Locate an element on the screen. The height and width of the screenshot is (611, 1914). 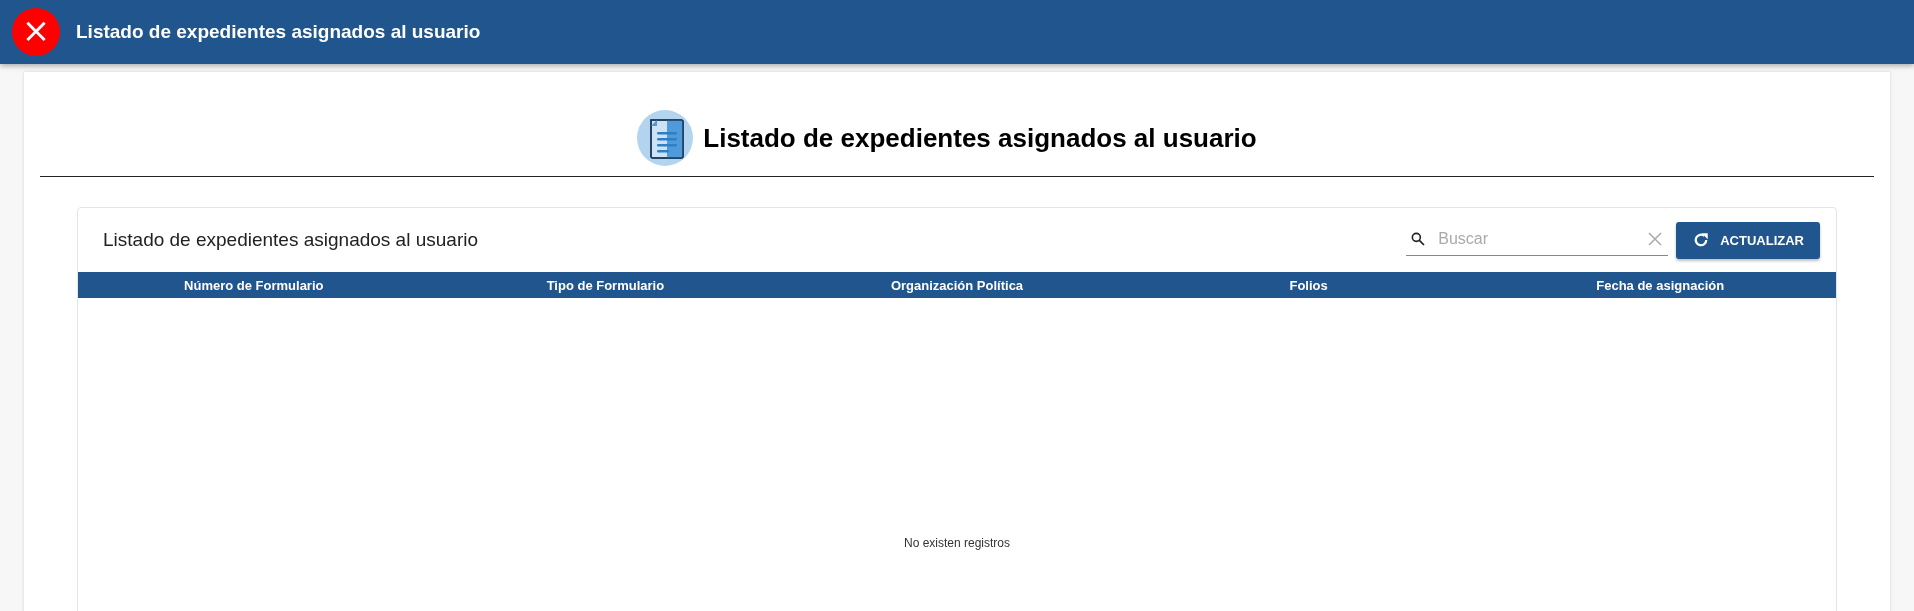
page-title: Listado de expedientes asignados al usuario is located at coordinates (980, 138).